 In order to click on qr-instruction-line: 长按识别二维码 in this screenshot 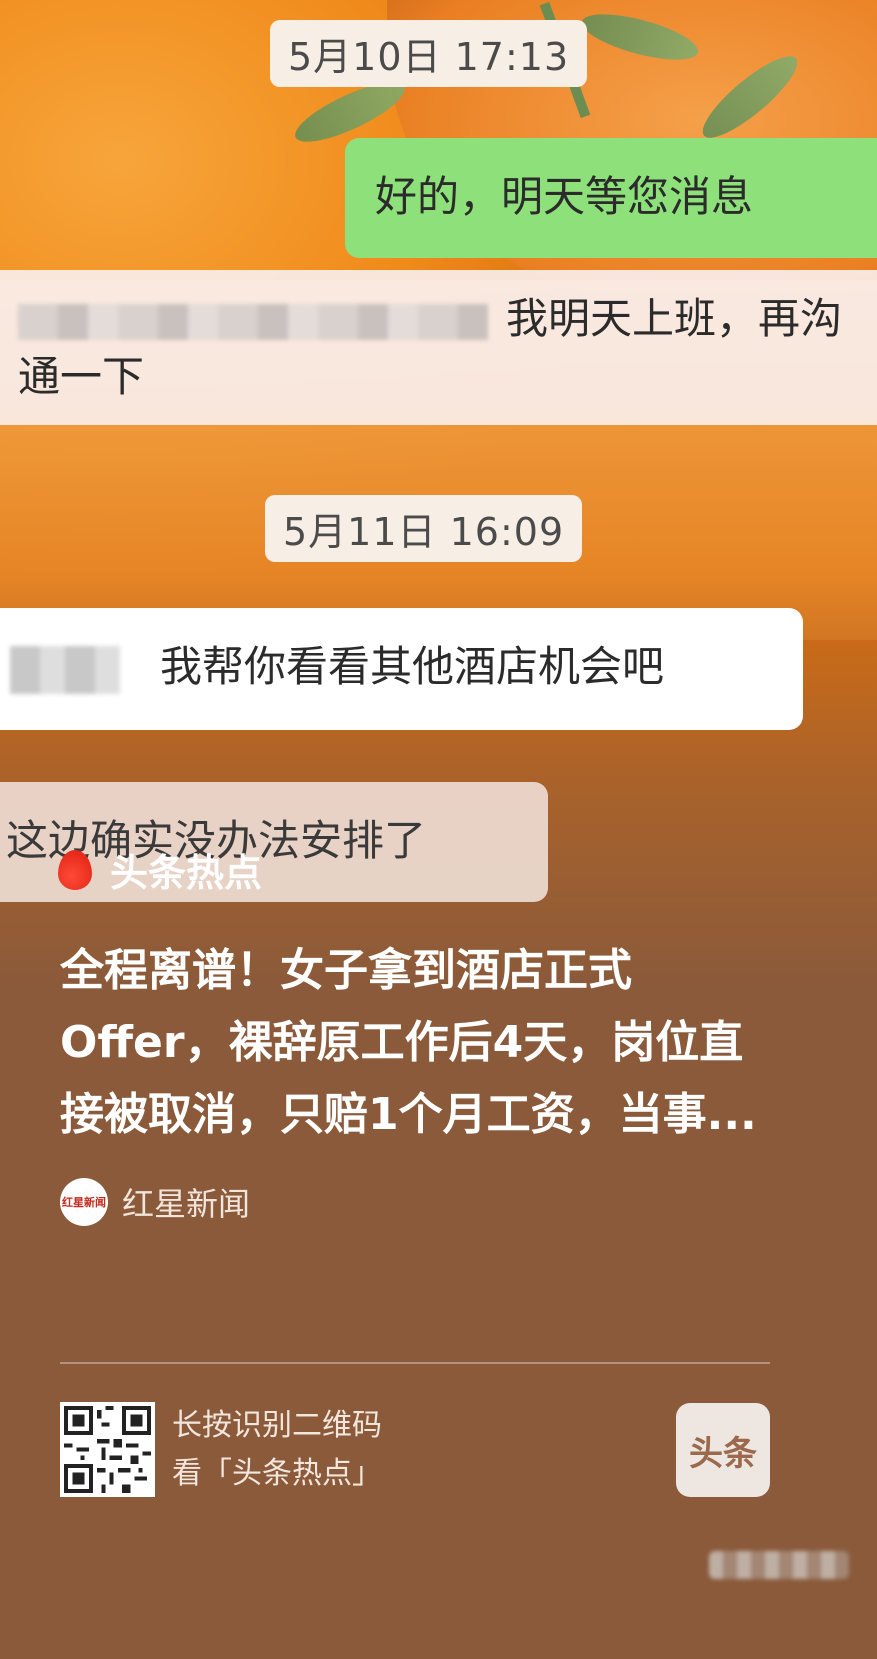, I will do `click(277, 1425)`.